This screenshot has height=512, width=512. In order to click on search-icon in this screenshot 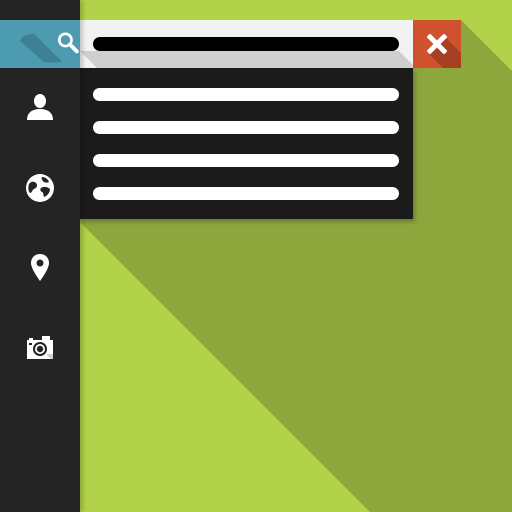, I will do `click(68, 43)`.